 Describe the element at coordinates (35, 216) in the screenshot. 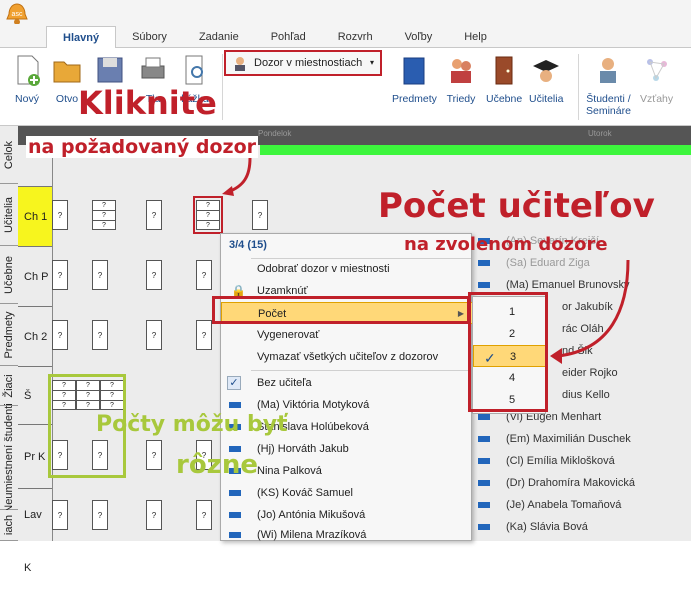

I see `row-label-ch1: Ch 1` at that location.